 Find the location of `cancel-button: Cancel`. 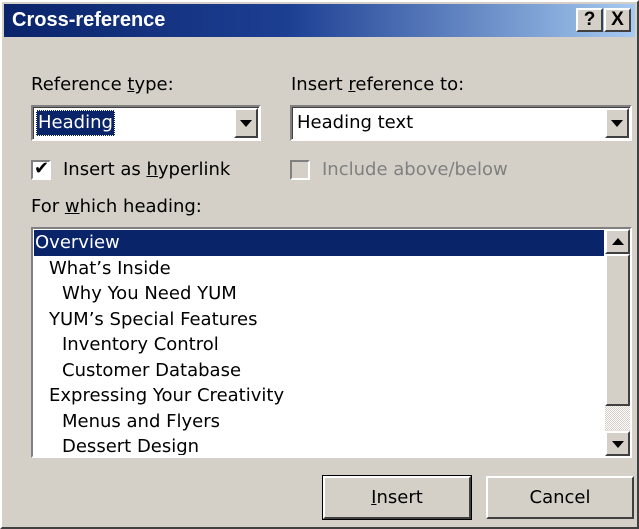

cancel-button: Cancel is located at coordinates (560, 497).